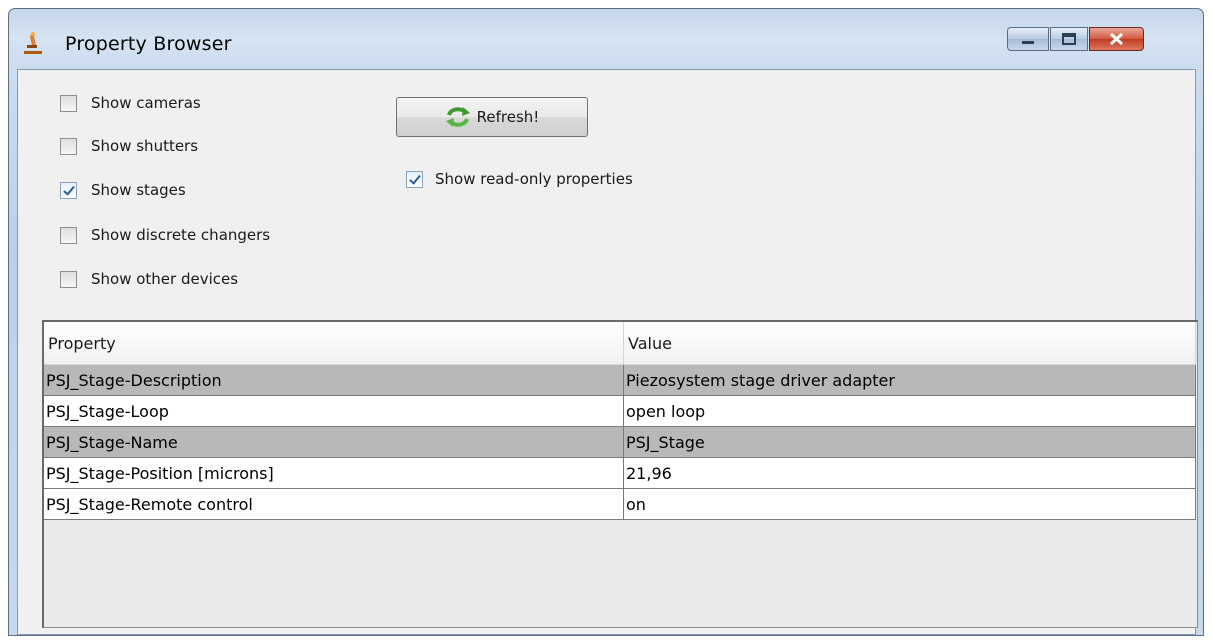 The image size is (1212, 640). What do you see at coordinates (909, 442) in the screenshot?
I see `value-cell: PSJ_Stage` at bounding box center [909, 442].